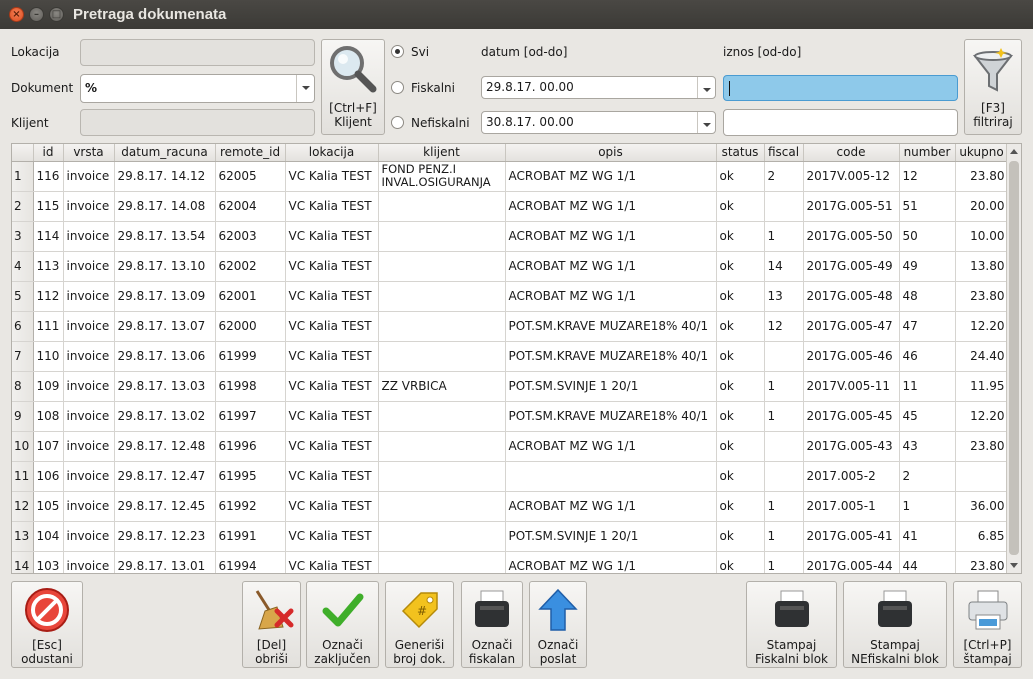 This screenshot has height=679, width=1033. Describe the element at coordinates (36, 14) in the screenshot. I see `minimize-window-button: –` at that location.